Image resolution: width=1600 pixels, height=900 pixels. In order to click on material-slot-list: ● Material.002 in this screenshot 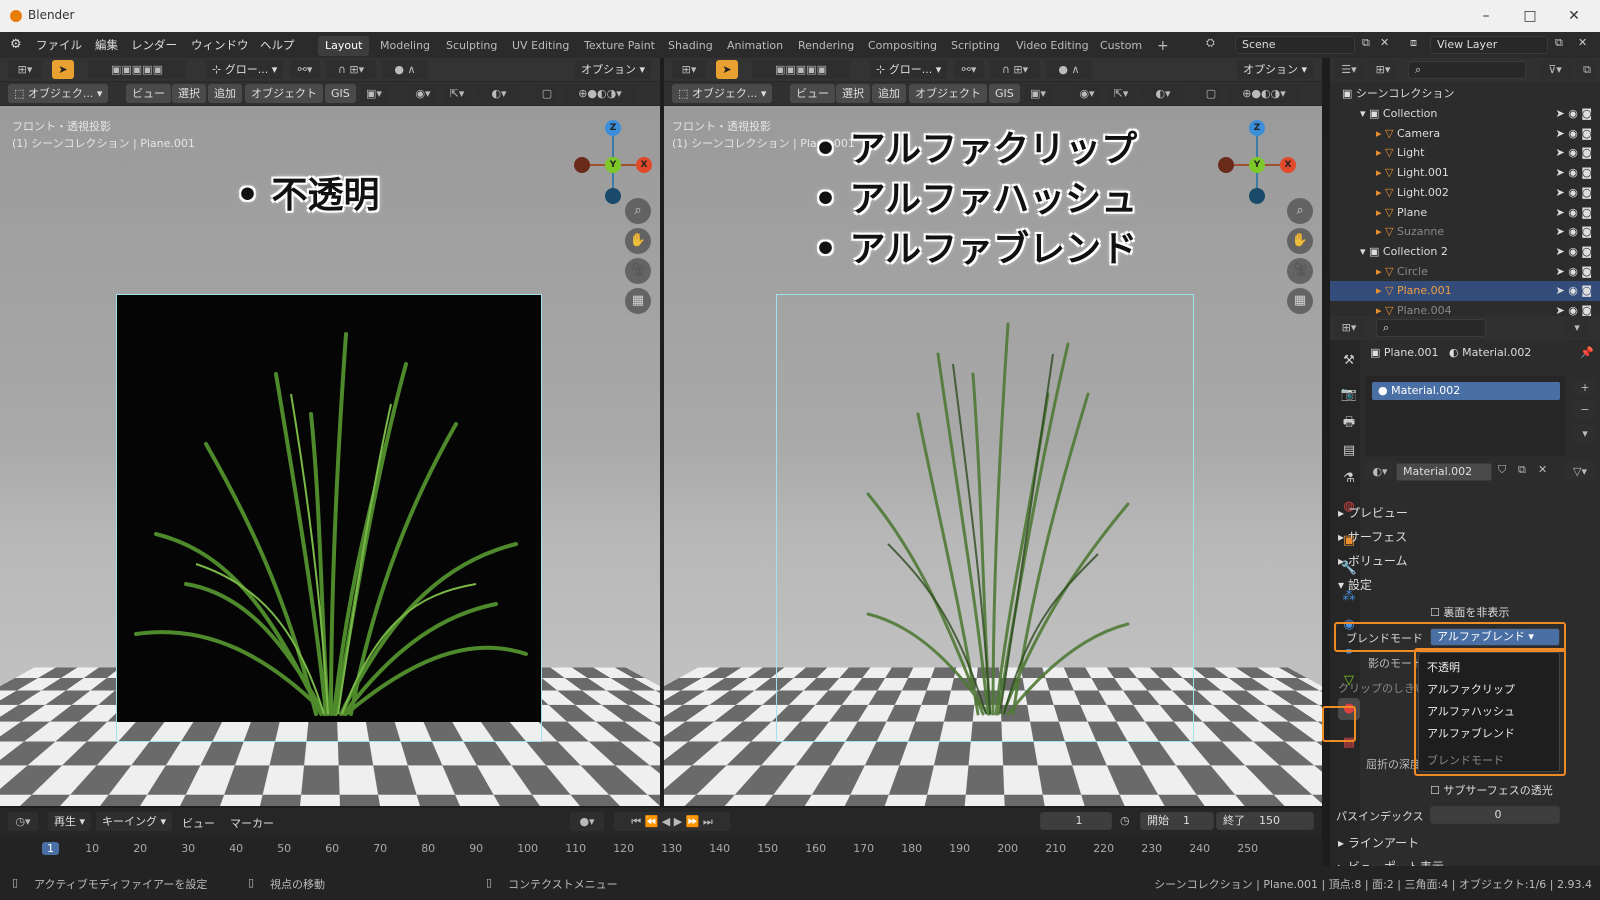, I will do `click(1466, 416)`.